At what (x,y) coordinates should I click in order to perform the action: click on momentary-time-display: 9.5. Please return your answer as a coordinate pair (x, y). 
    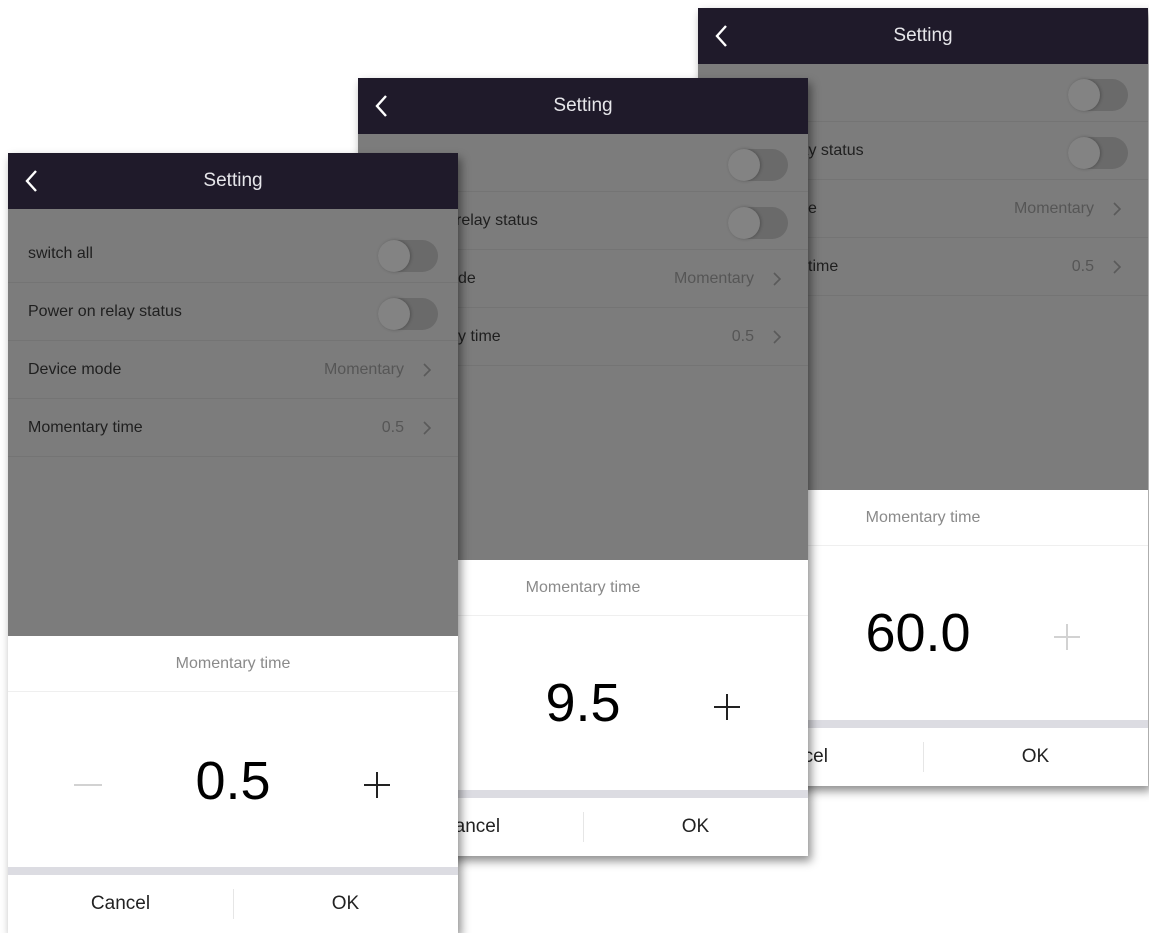
    Looking at the image, I should click on (583, 703).